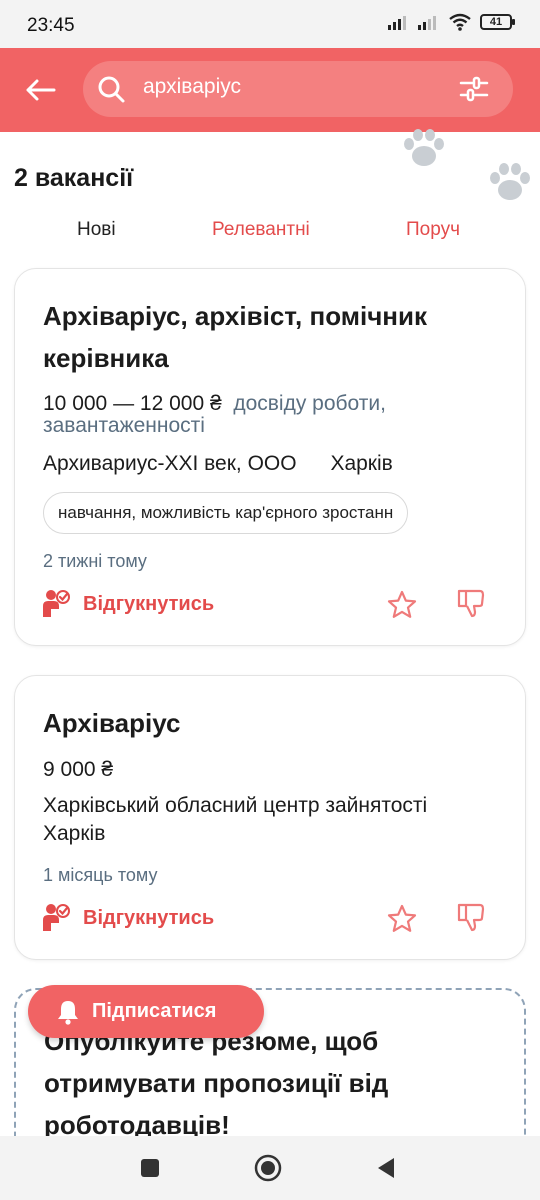 Image resolution: width=540 pixels, height=1200 pixels. Describe the element at coordinates (78, 769) in the screenshot. I see `vacancy-salary: 9 000 ₴` at that location.